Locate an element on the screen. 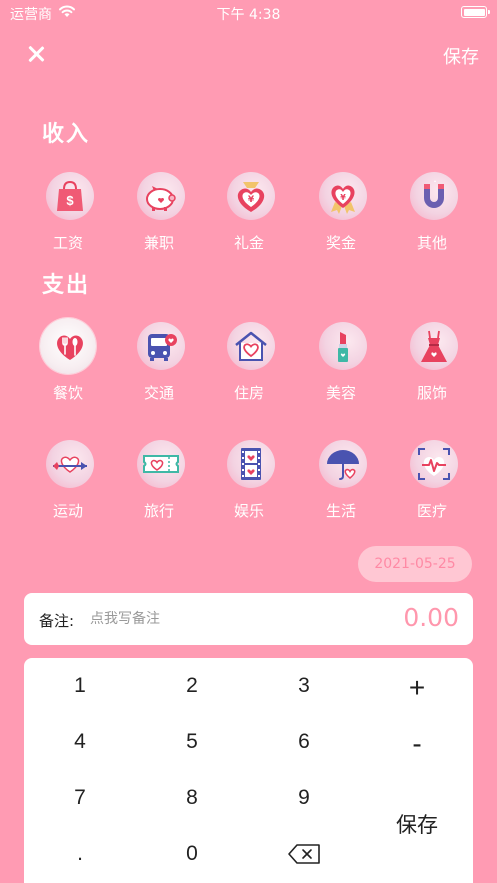 The width and height of the screenshot is (497, 883). cutlery-heart-icon is located at coordinates (70, 347).